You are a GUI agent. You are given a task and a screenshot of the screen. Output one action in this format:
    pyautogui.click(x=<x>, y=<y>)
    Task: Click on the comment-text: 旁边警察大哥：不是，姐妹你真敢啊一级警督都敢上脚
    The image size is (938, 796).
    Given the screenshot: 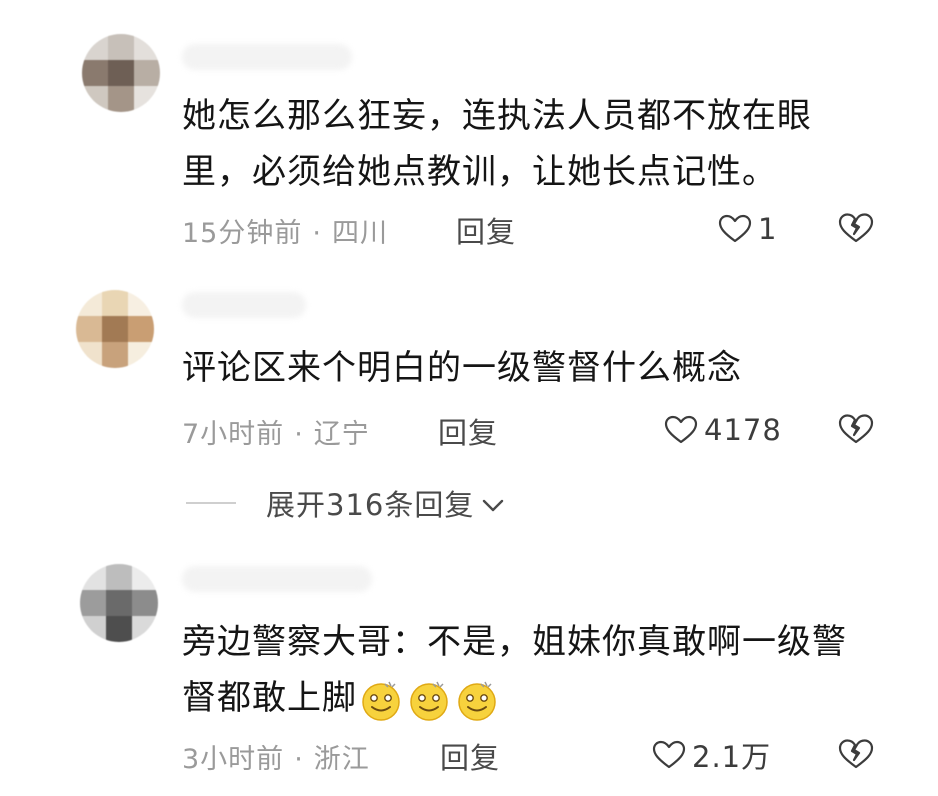 What is the action you would take?
    pyautogui.click(x=527, y=670)
    